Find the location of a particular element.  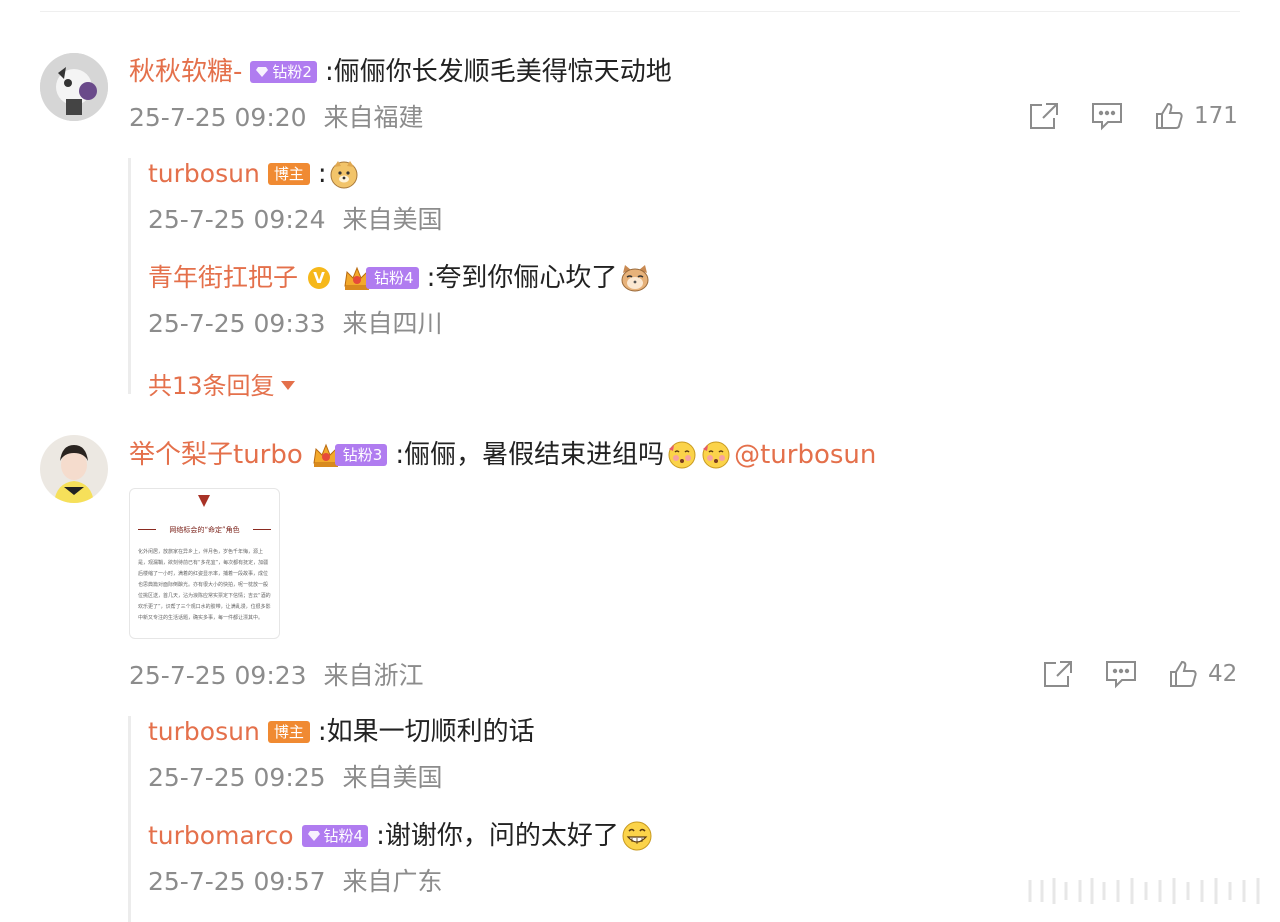

verified-icon: V is located at coordinates (319, 278).